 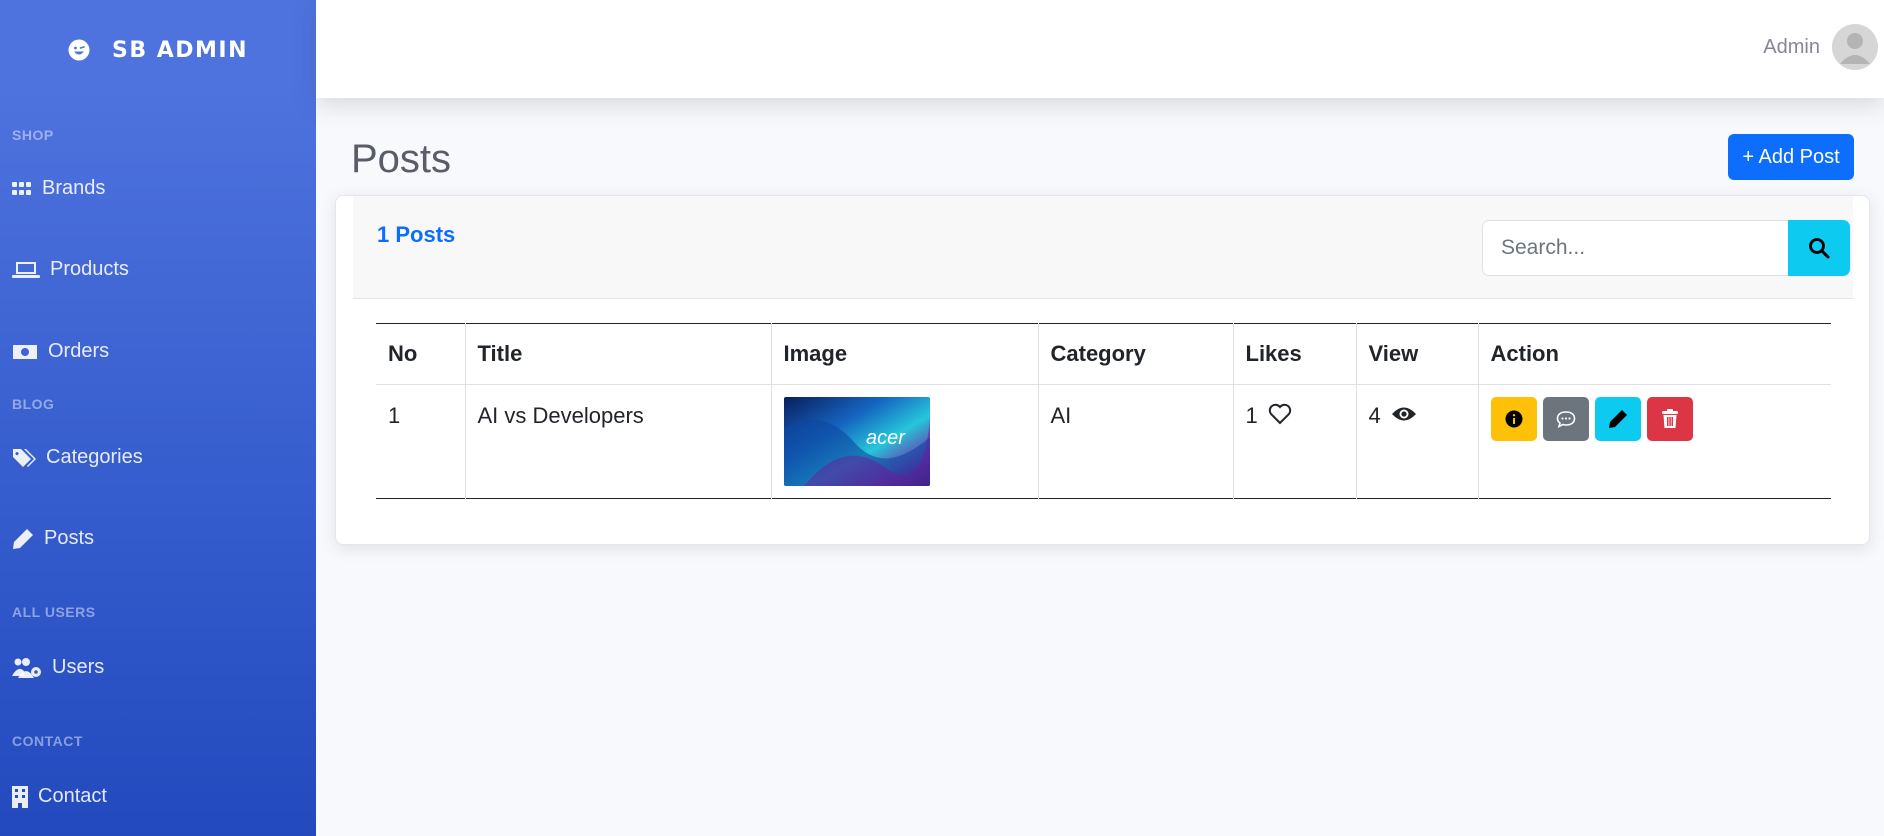 I want to click on laptop-icon, so click(x=26, y=269).